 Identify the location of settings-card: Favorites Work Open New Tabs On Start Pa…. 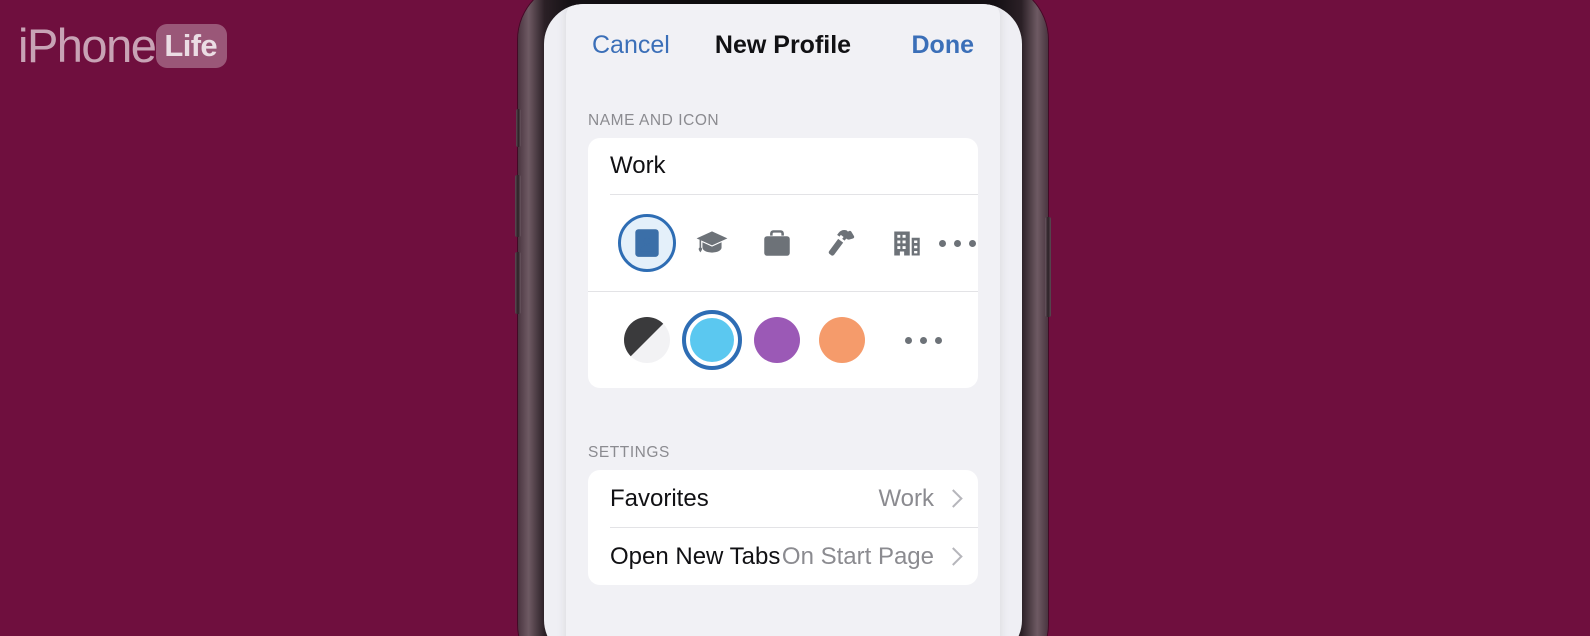
(783, 527).